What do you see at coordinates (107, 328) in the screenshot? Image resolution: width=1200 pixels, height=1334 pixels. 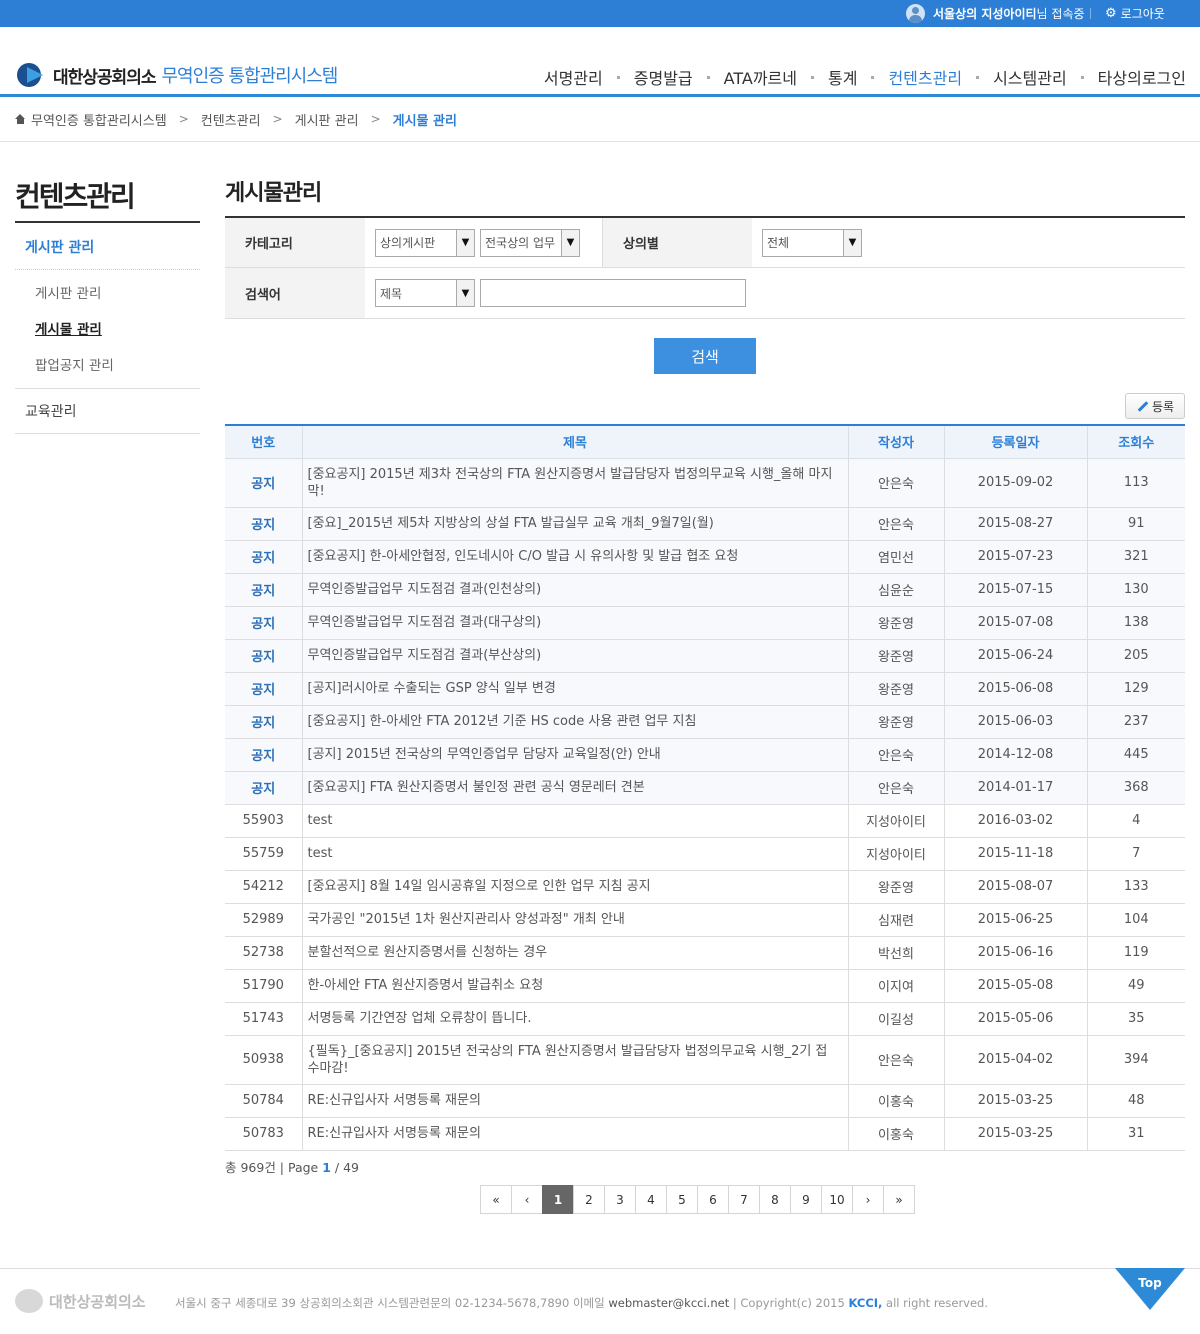 I see `sidebar-item-post-admin: 게시물 관리` at bounding box center [107, 328].